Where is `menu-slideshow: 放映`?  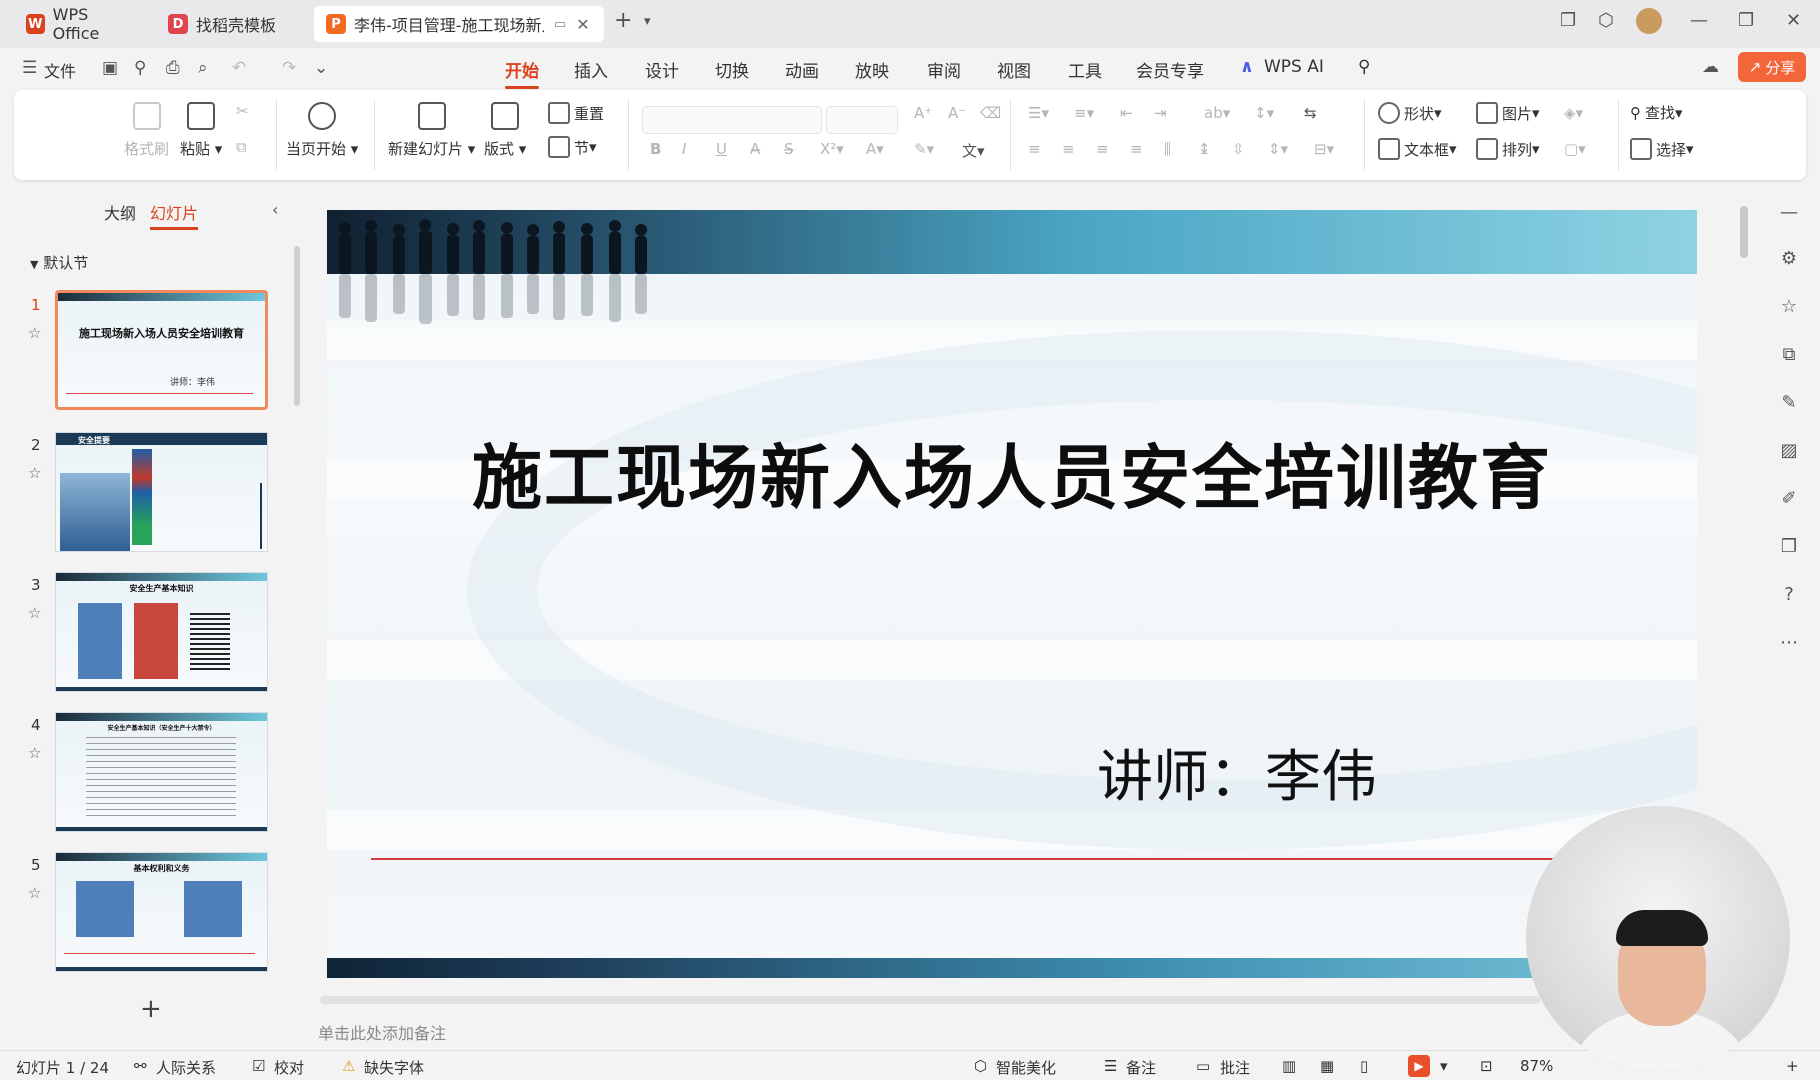 menu-slideshow: 放映 is located at coordinates (872, 69).